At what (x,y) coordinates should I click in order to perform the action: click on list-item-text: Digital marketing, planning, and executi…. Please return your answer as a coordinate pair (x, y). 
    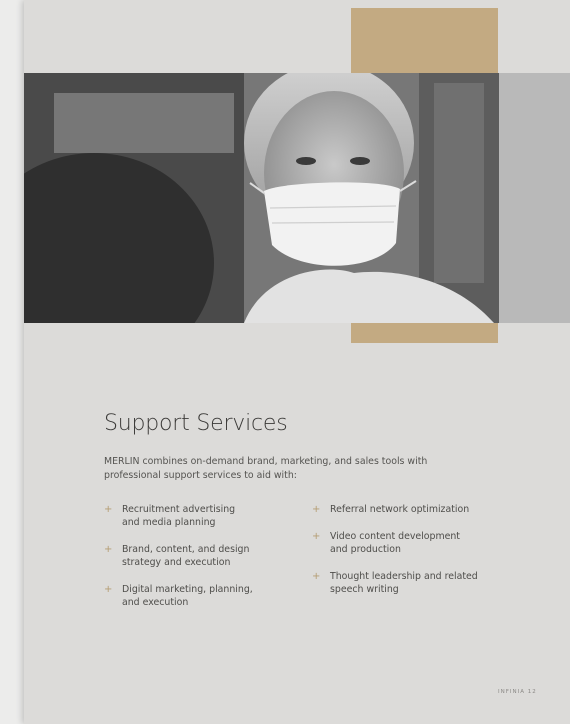
    Looking at the image, I should click on (187, 596).